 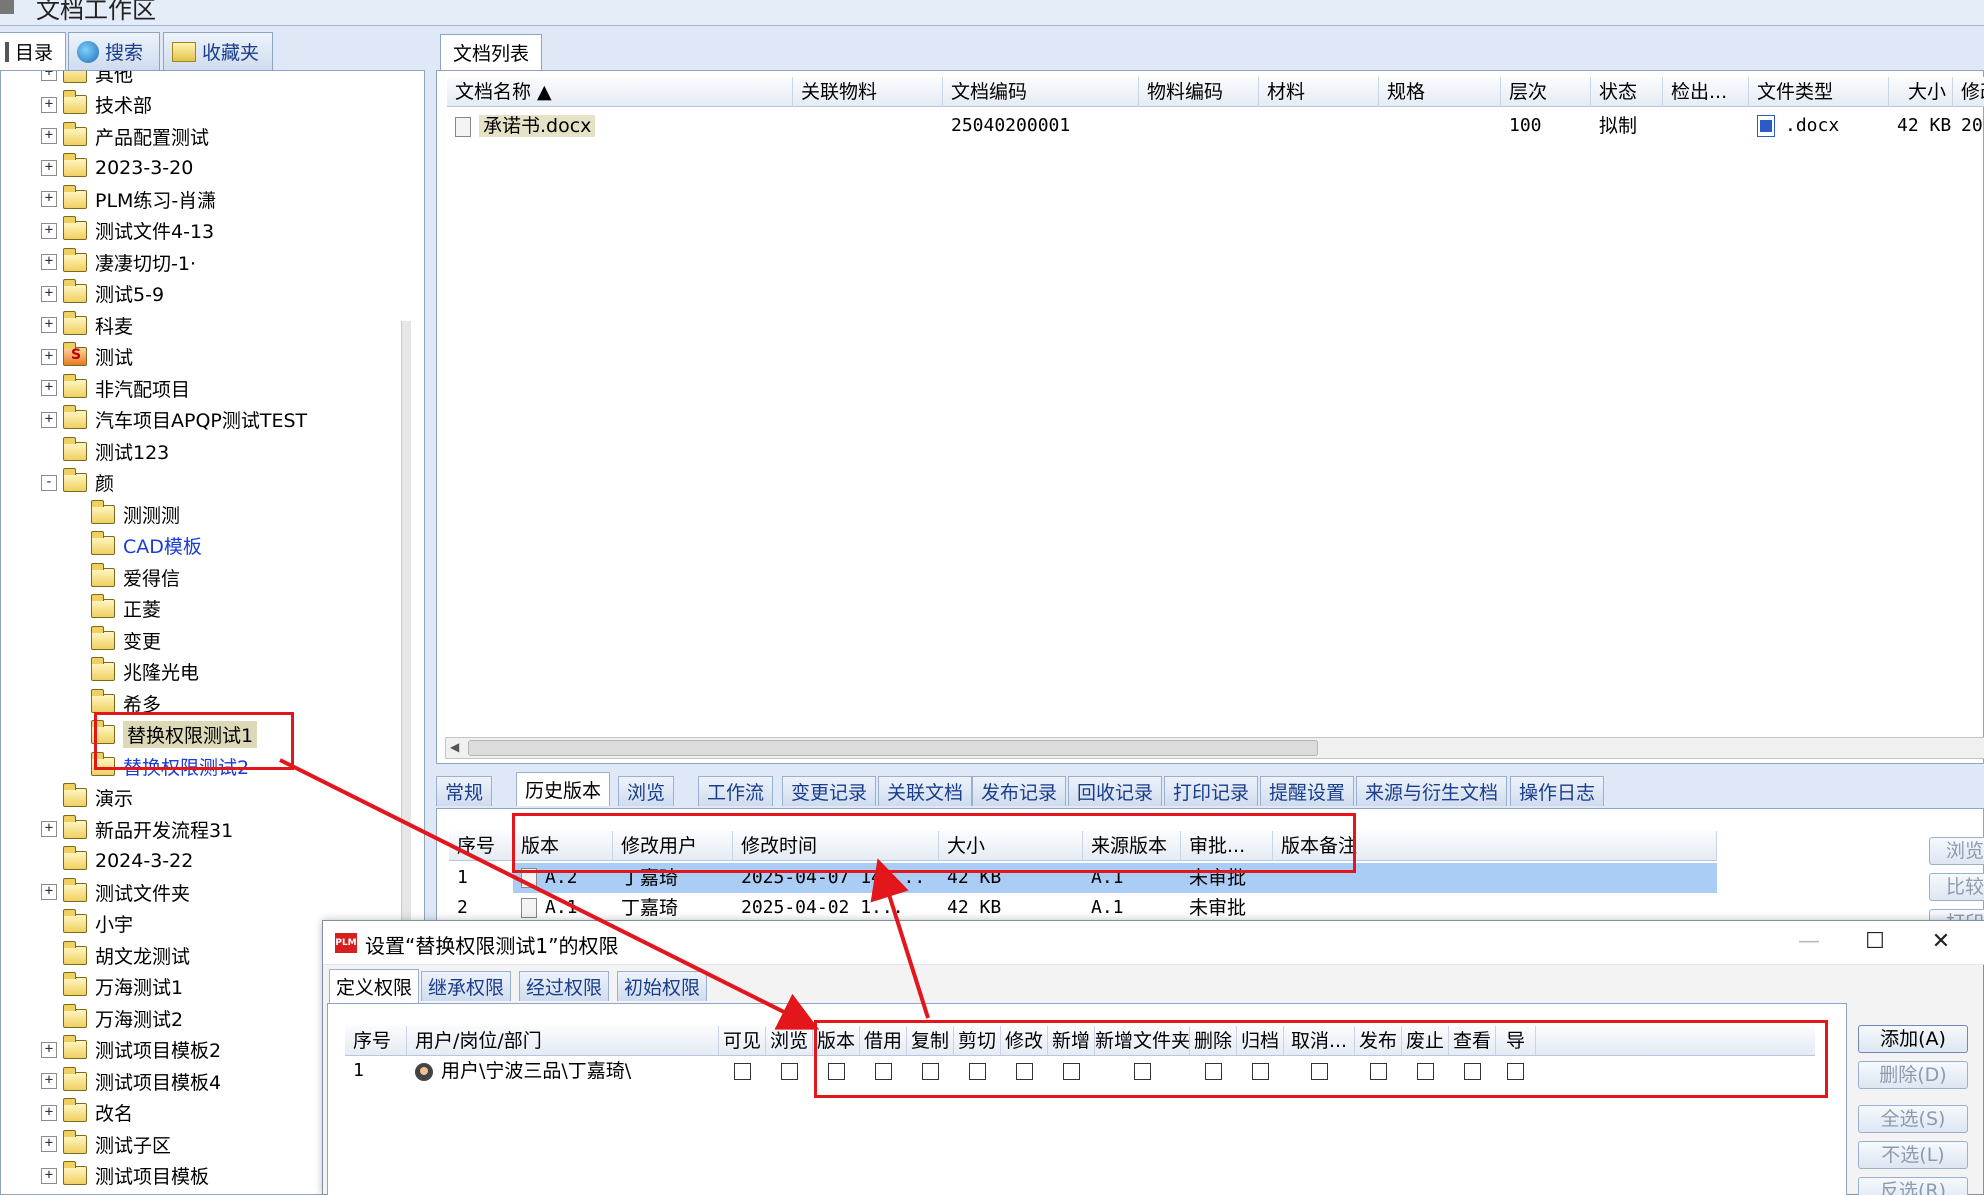 What do you see at coordinates (1132, 846) in the screenshot?
I see `col-source-version: 来源版本` at bounding box center [1132, 846].